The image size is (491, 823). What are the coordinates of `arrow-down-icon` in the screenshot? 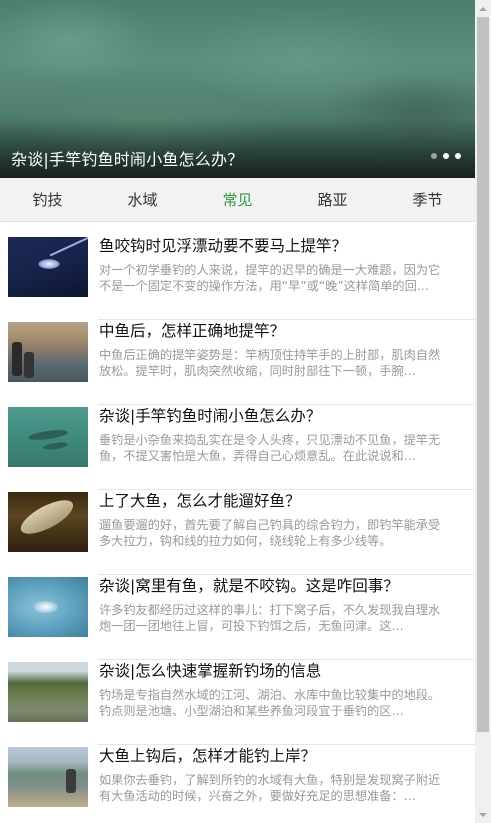 It's located at (483, 814).